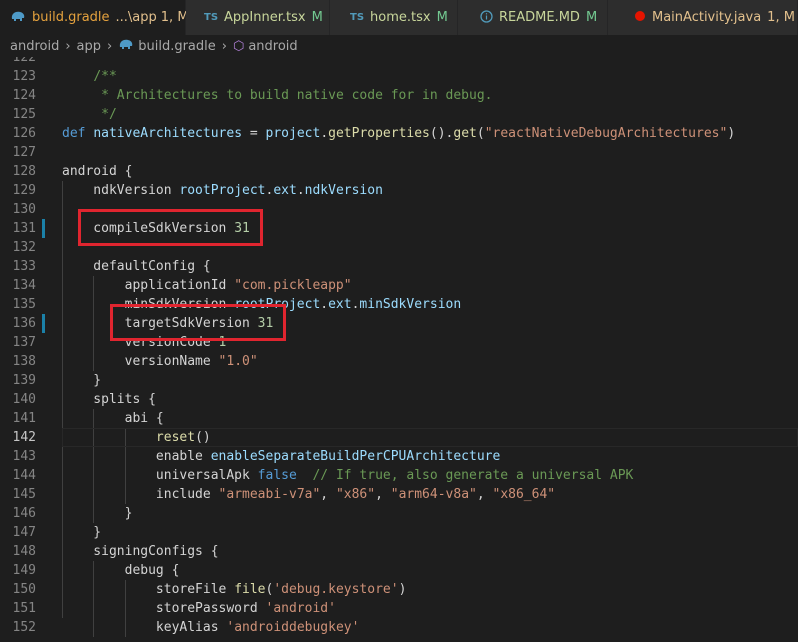 Image resolution: width=798 pixels, height=642 pixels. Describe the element at coordinates (24, 95) in the screenshot. I see `line-number: 124` at that location.